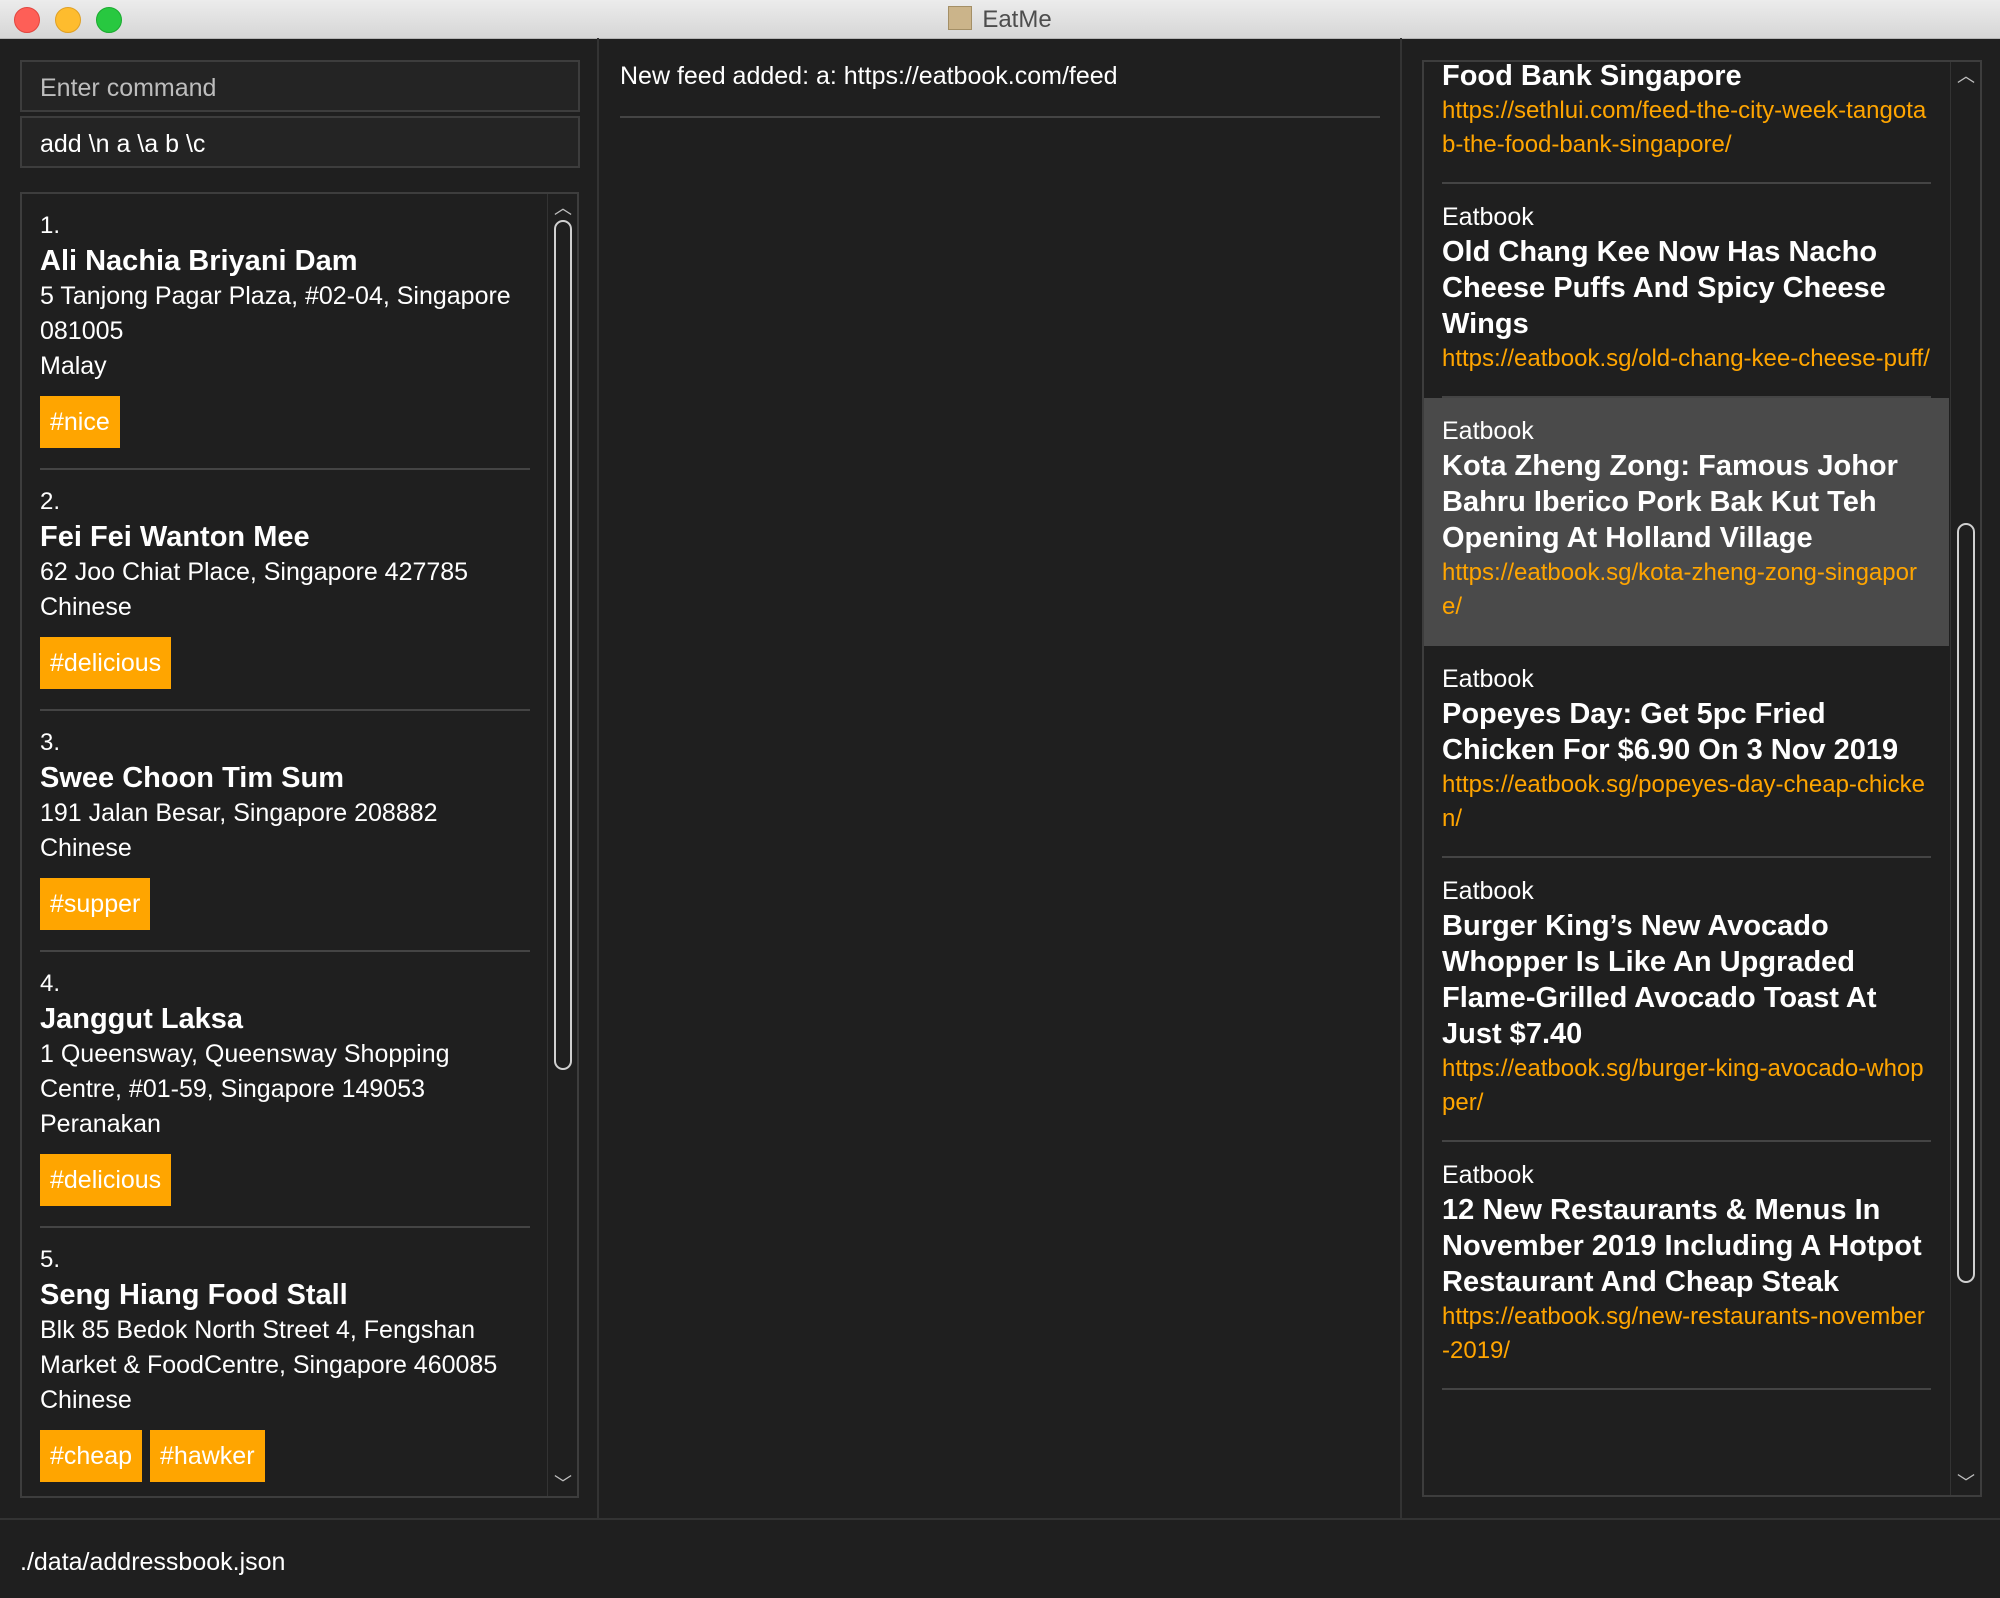 Image resolution: width=2000 pixels, height=1598 pixels. I want to click on command-input-text: add \n a \a b \c, so click(123, 144).